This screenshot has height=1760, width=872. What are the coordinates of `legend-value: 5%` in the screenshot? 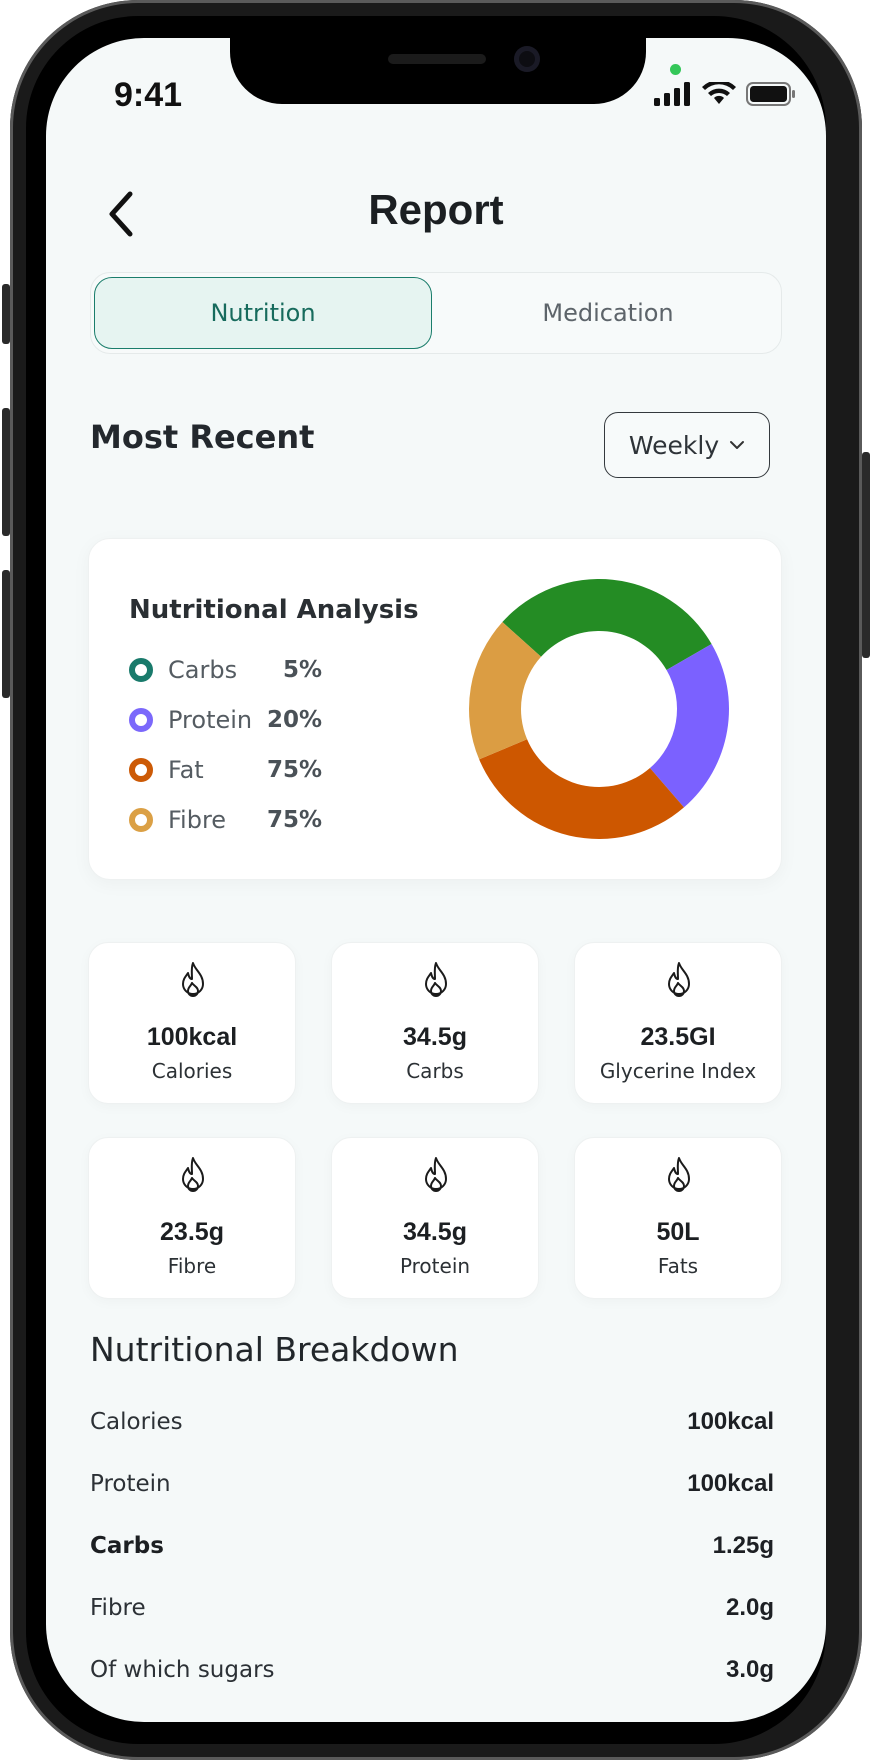 It's located at (302, 670).